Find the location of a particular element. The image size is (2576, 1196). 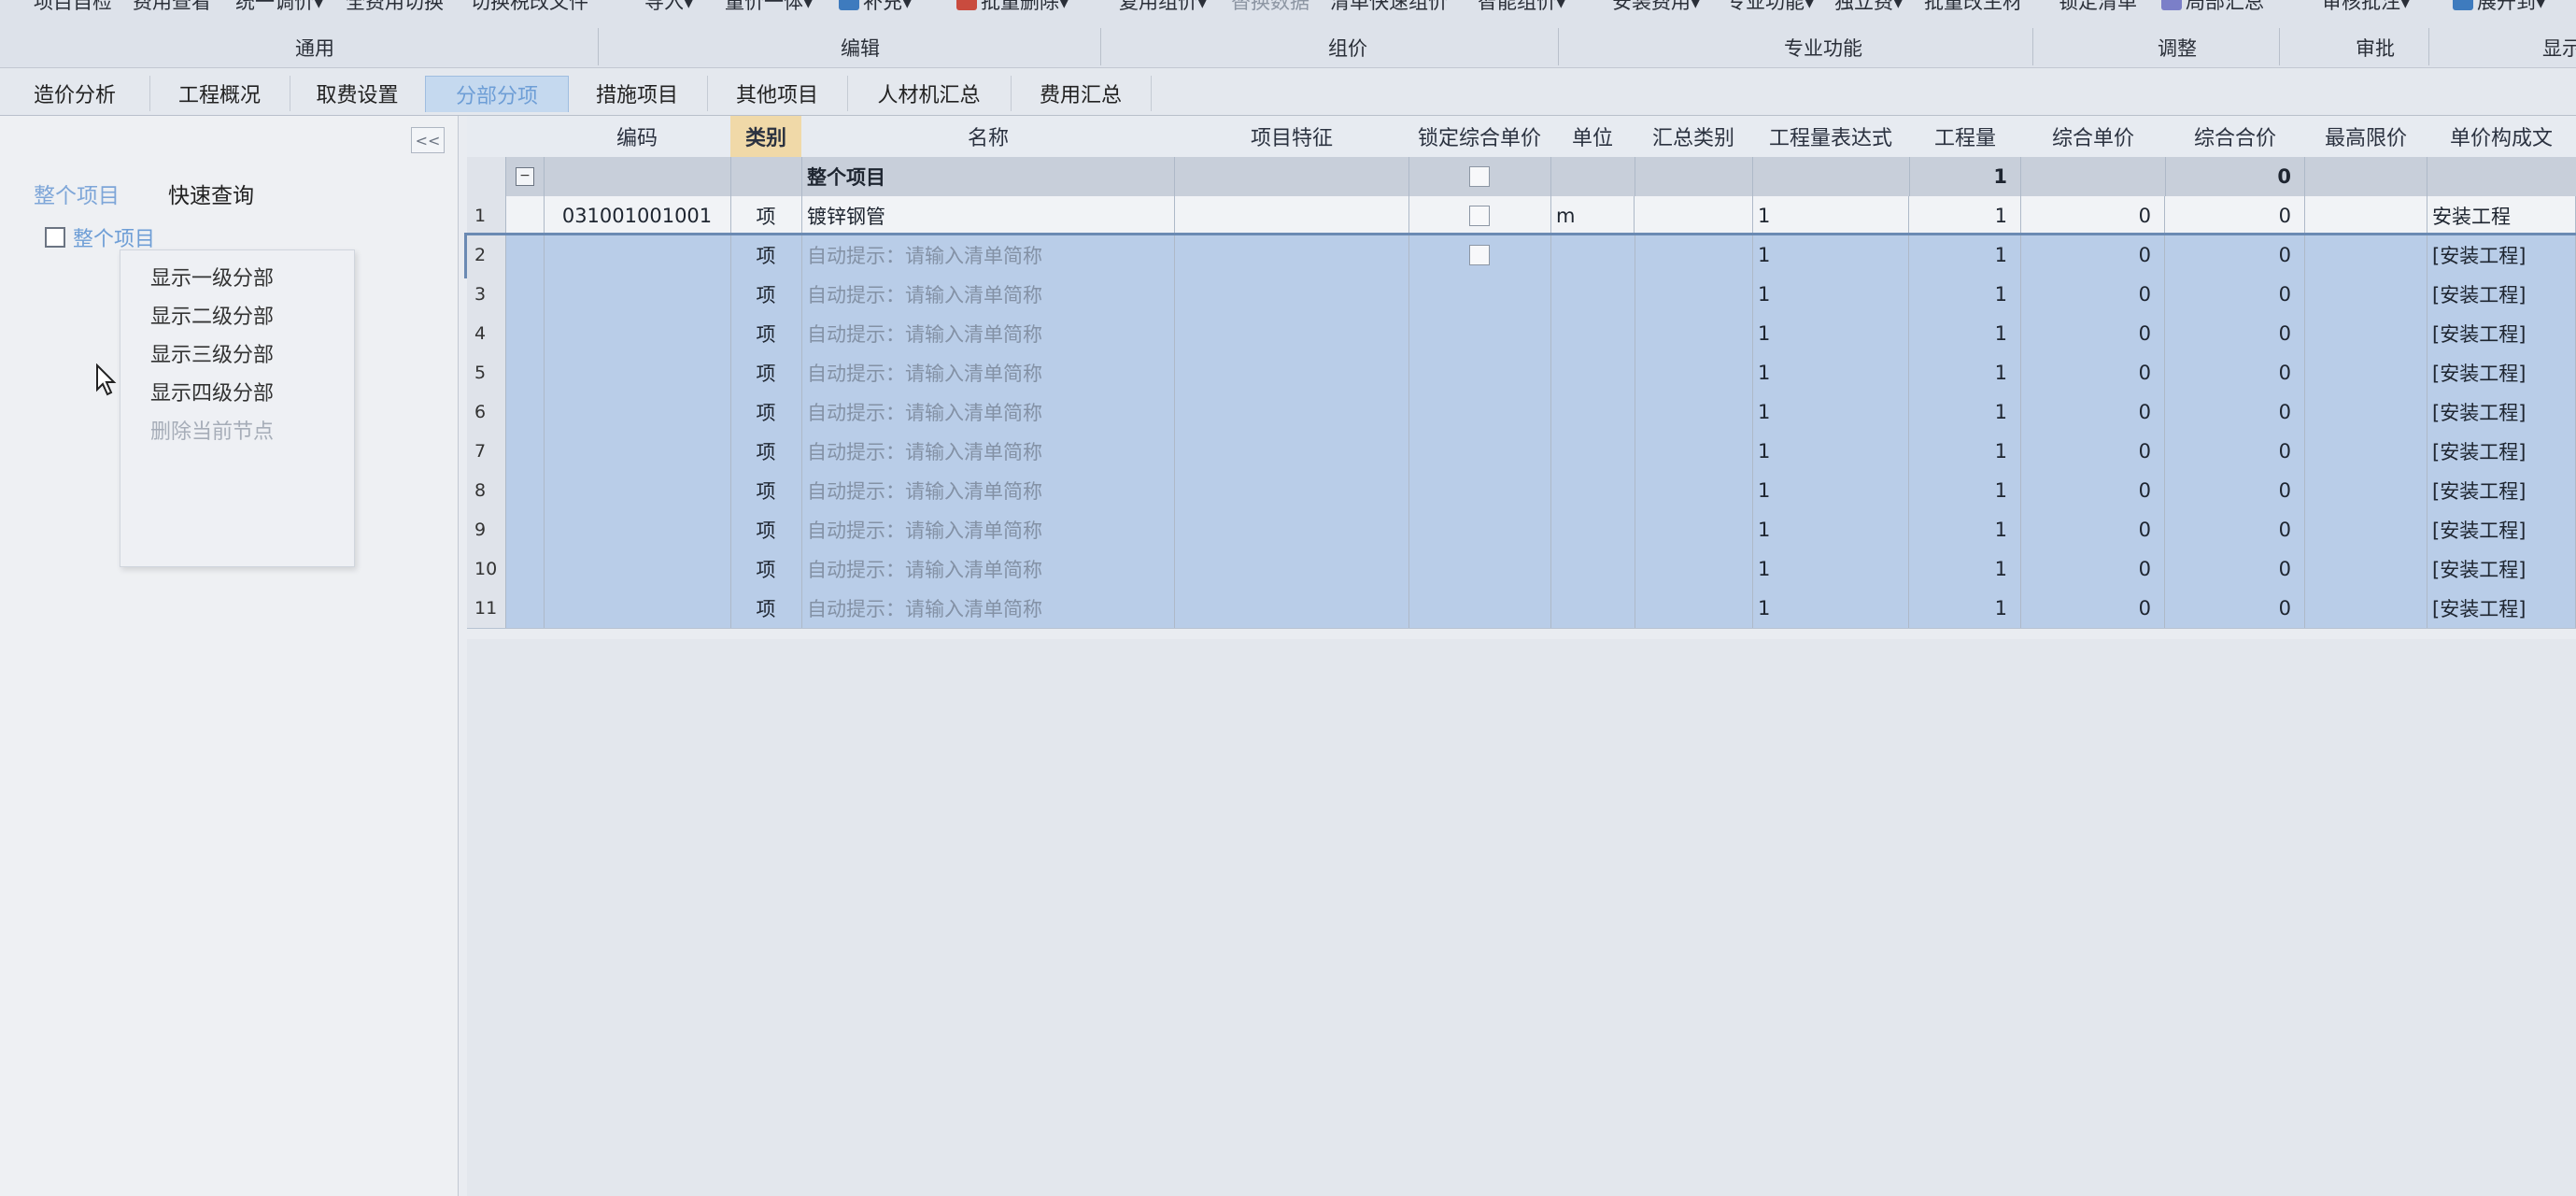

ribbon-button-14: 专业功能▾ is located at coordinates (1770, 7).